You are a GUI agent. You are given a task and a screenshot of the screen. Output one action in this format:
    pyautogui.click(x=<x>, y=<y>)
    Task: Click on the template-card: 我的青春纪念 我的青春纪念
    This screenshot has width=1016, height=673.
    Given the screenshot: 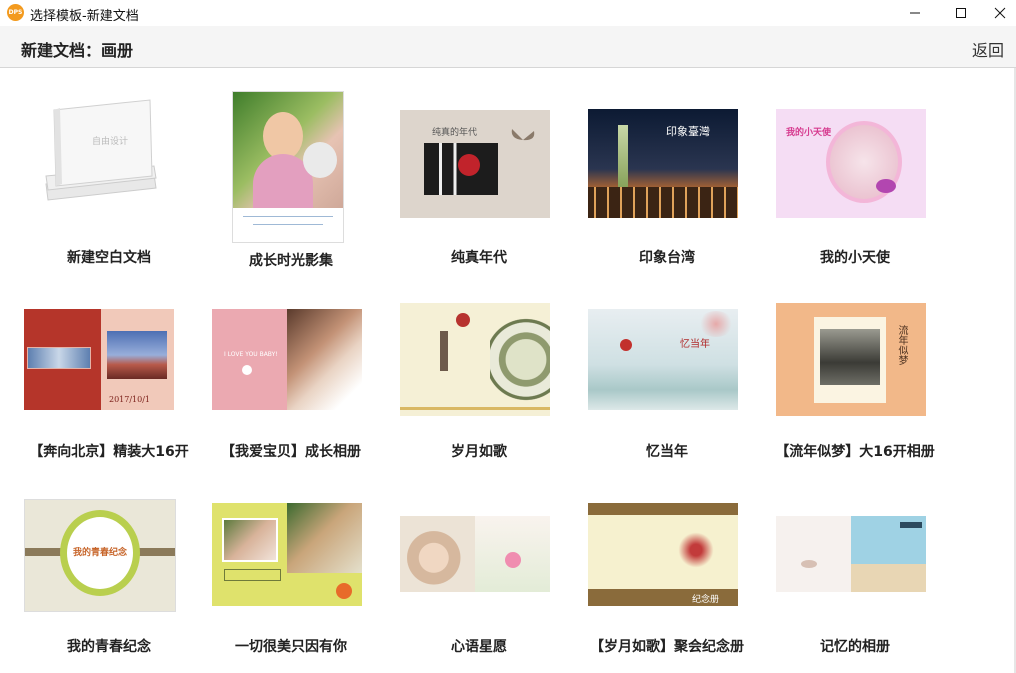 What is the action you would take?
    pyautogui.click(x=109, y=571)
    